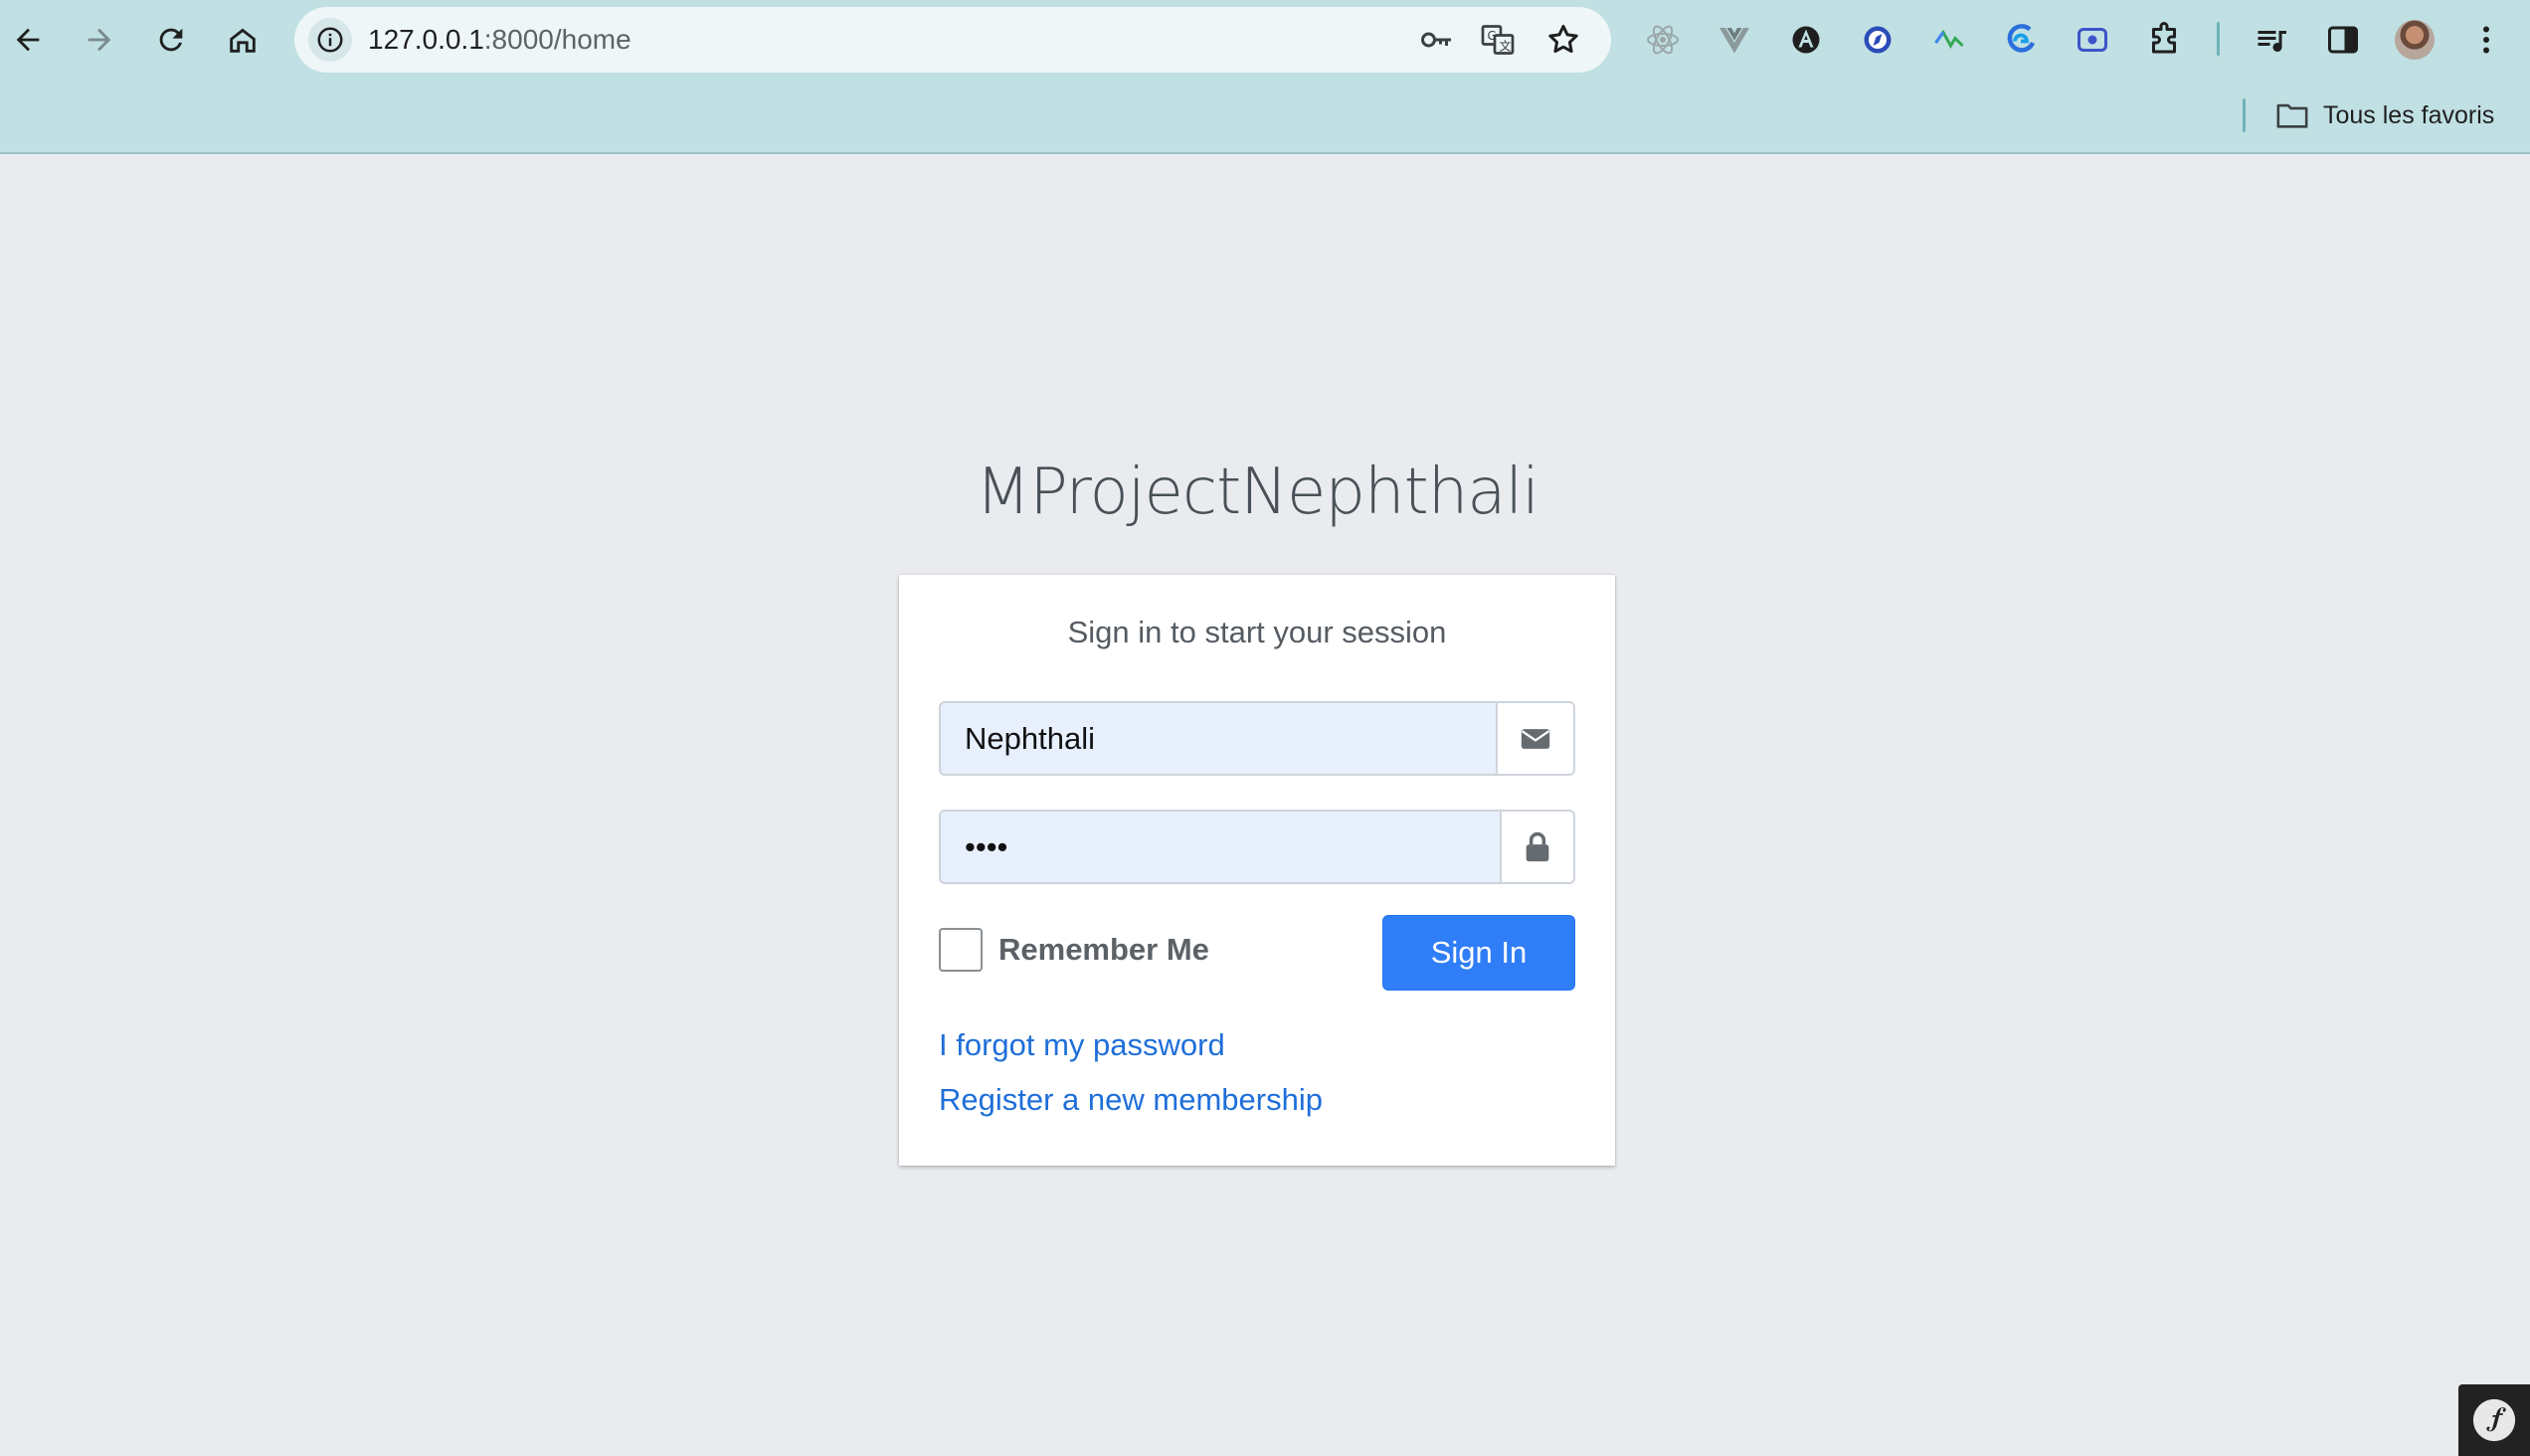 This screenshot has height=1456, width=2530. I want to click on remember-me-label: Remember Me, so click(1103, 950).